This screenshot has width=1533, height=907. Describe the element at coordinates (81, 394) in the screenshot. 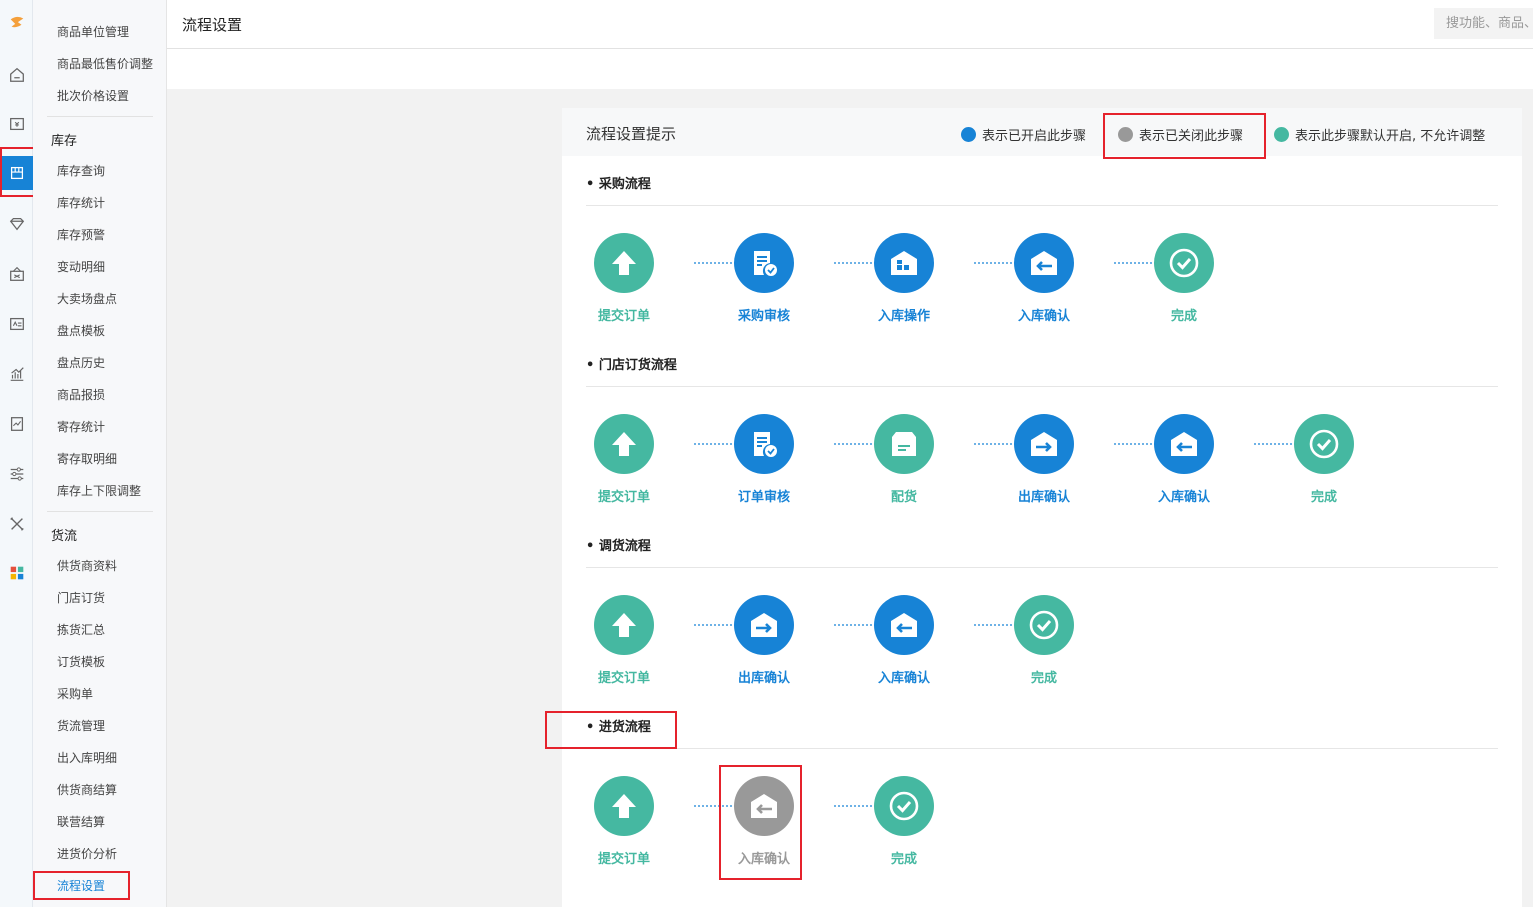

I see `menu-item: 商品报损` at that location.